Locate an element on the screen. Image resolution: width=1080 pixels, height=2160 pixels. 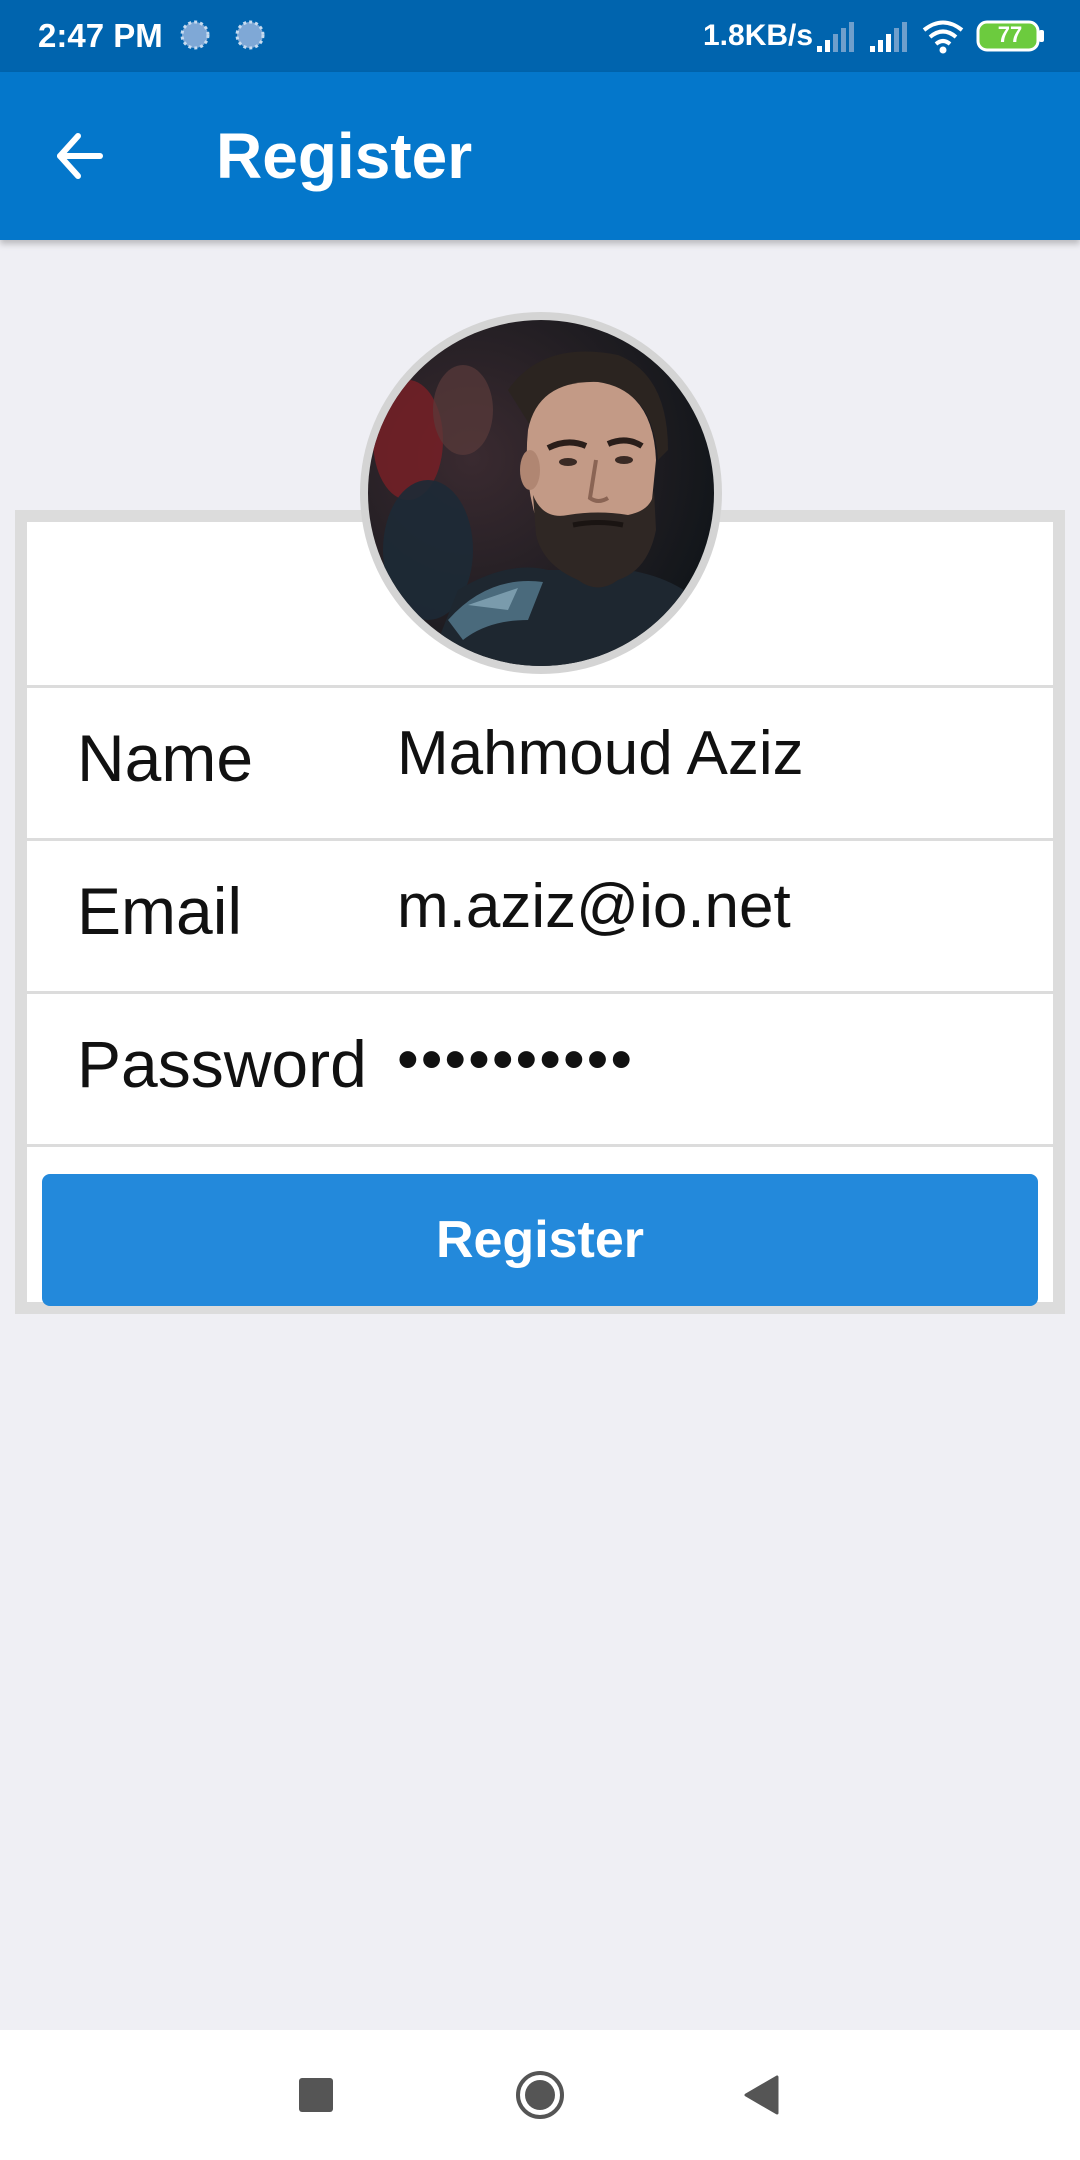
recent-apps-icon is located at coordinates (316, 2095).